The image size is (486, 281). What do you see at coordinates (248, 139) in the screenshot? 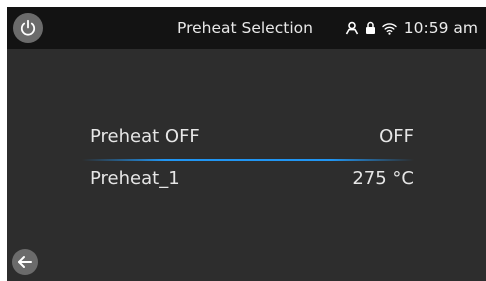
I see `preheat-option-off: Preheat OFF OFF` at bounding box center [248, 139].